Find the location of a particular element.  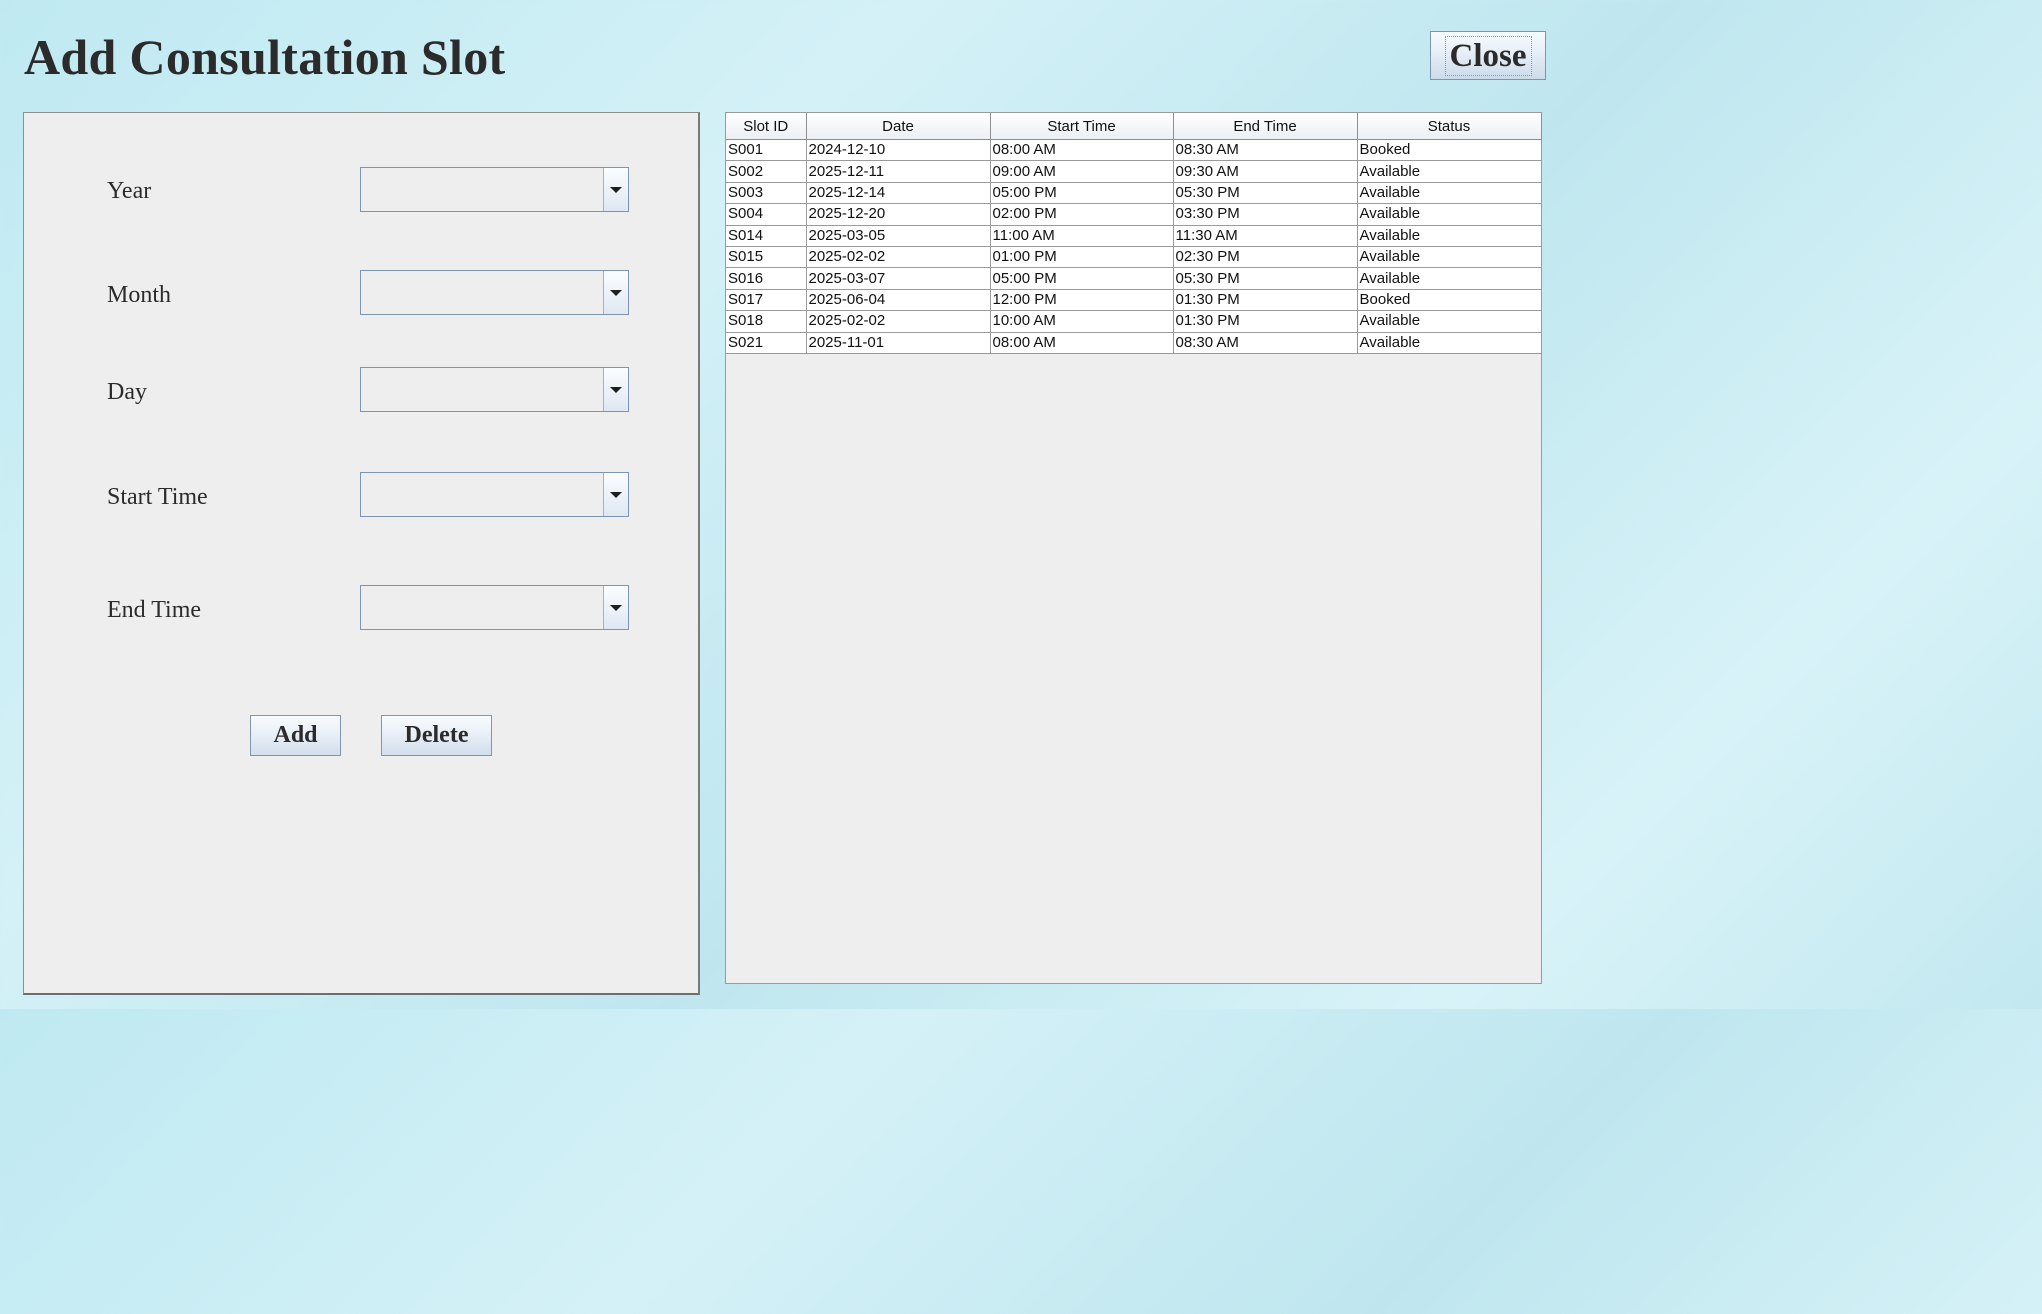

cell-slot-id: S002 is located at coordinates (766, 171).